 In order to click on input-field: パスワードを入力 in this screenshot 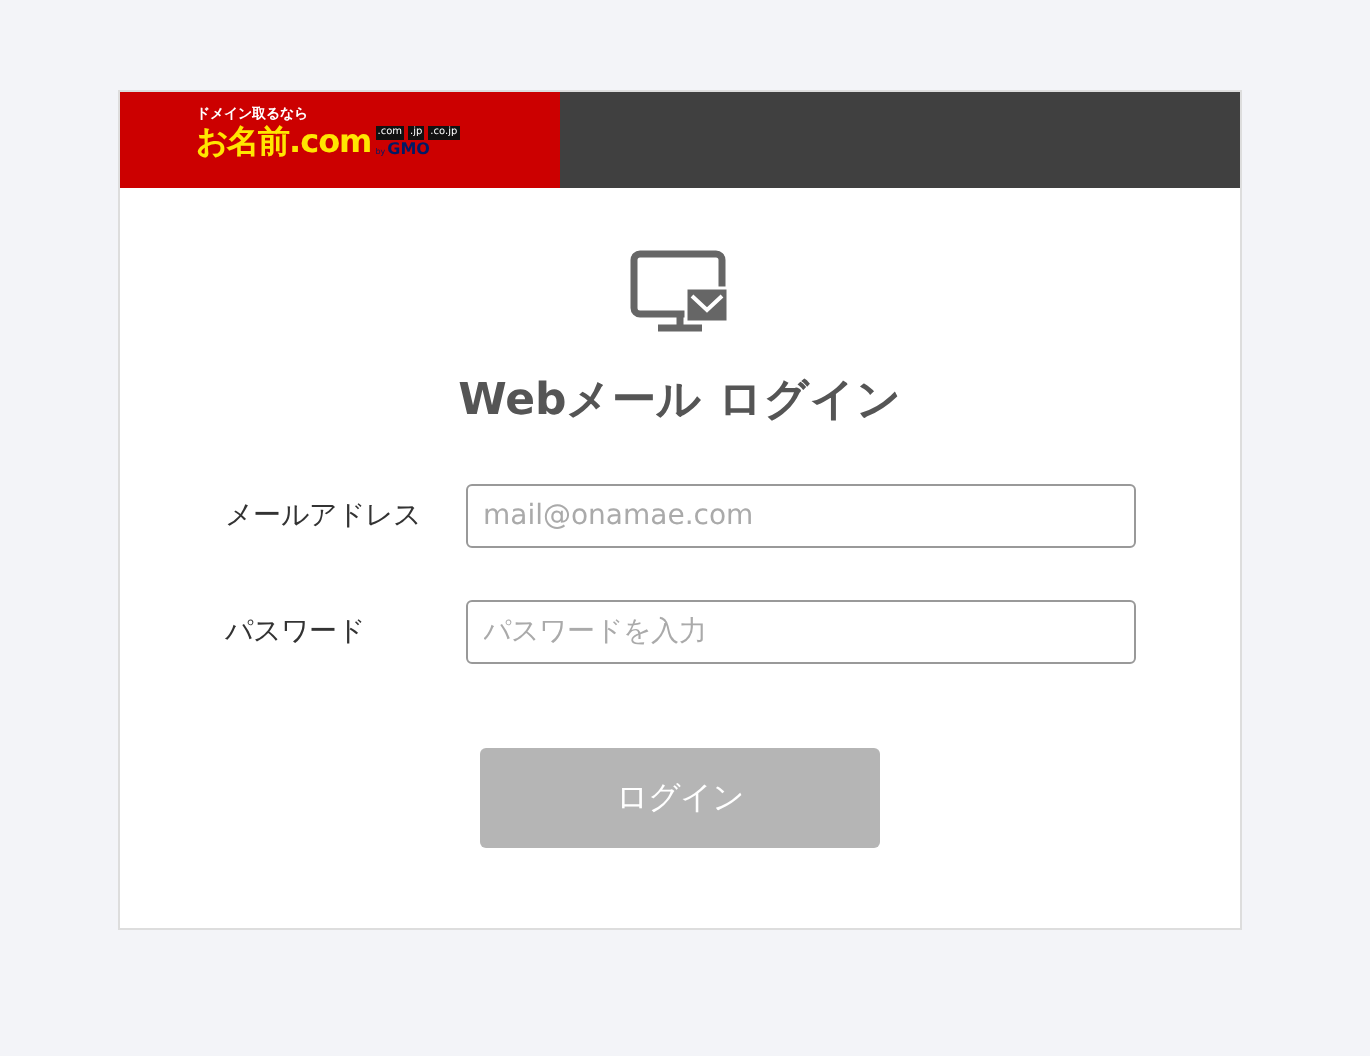, I will do `click(800, 632)`.